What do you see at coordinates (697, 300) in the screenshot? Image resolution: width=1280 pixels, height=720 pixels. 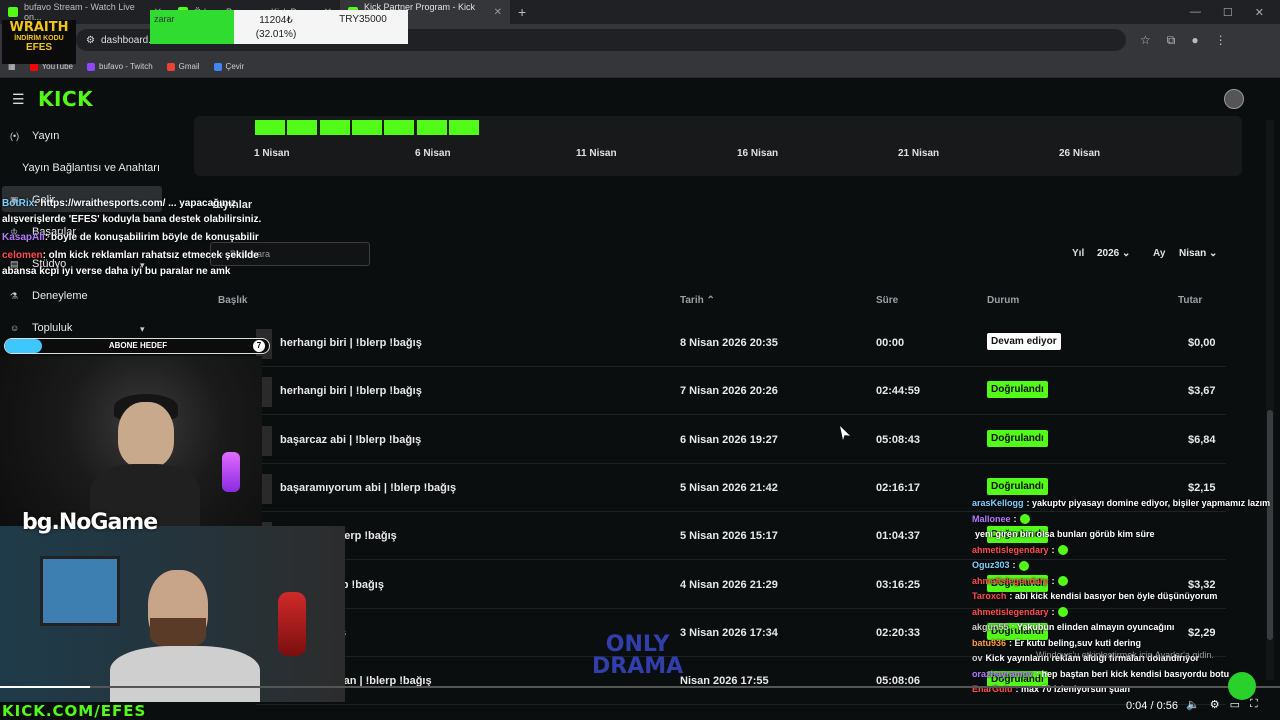 I see `column-header-date: Tarih ⌃` at bounding box center [697, 300].